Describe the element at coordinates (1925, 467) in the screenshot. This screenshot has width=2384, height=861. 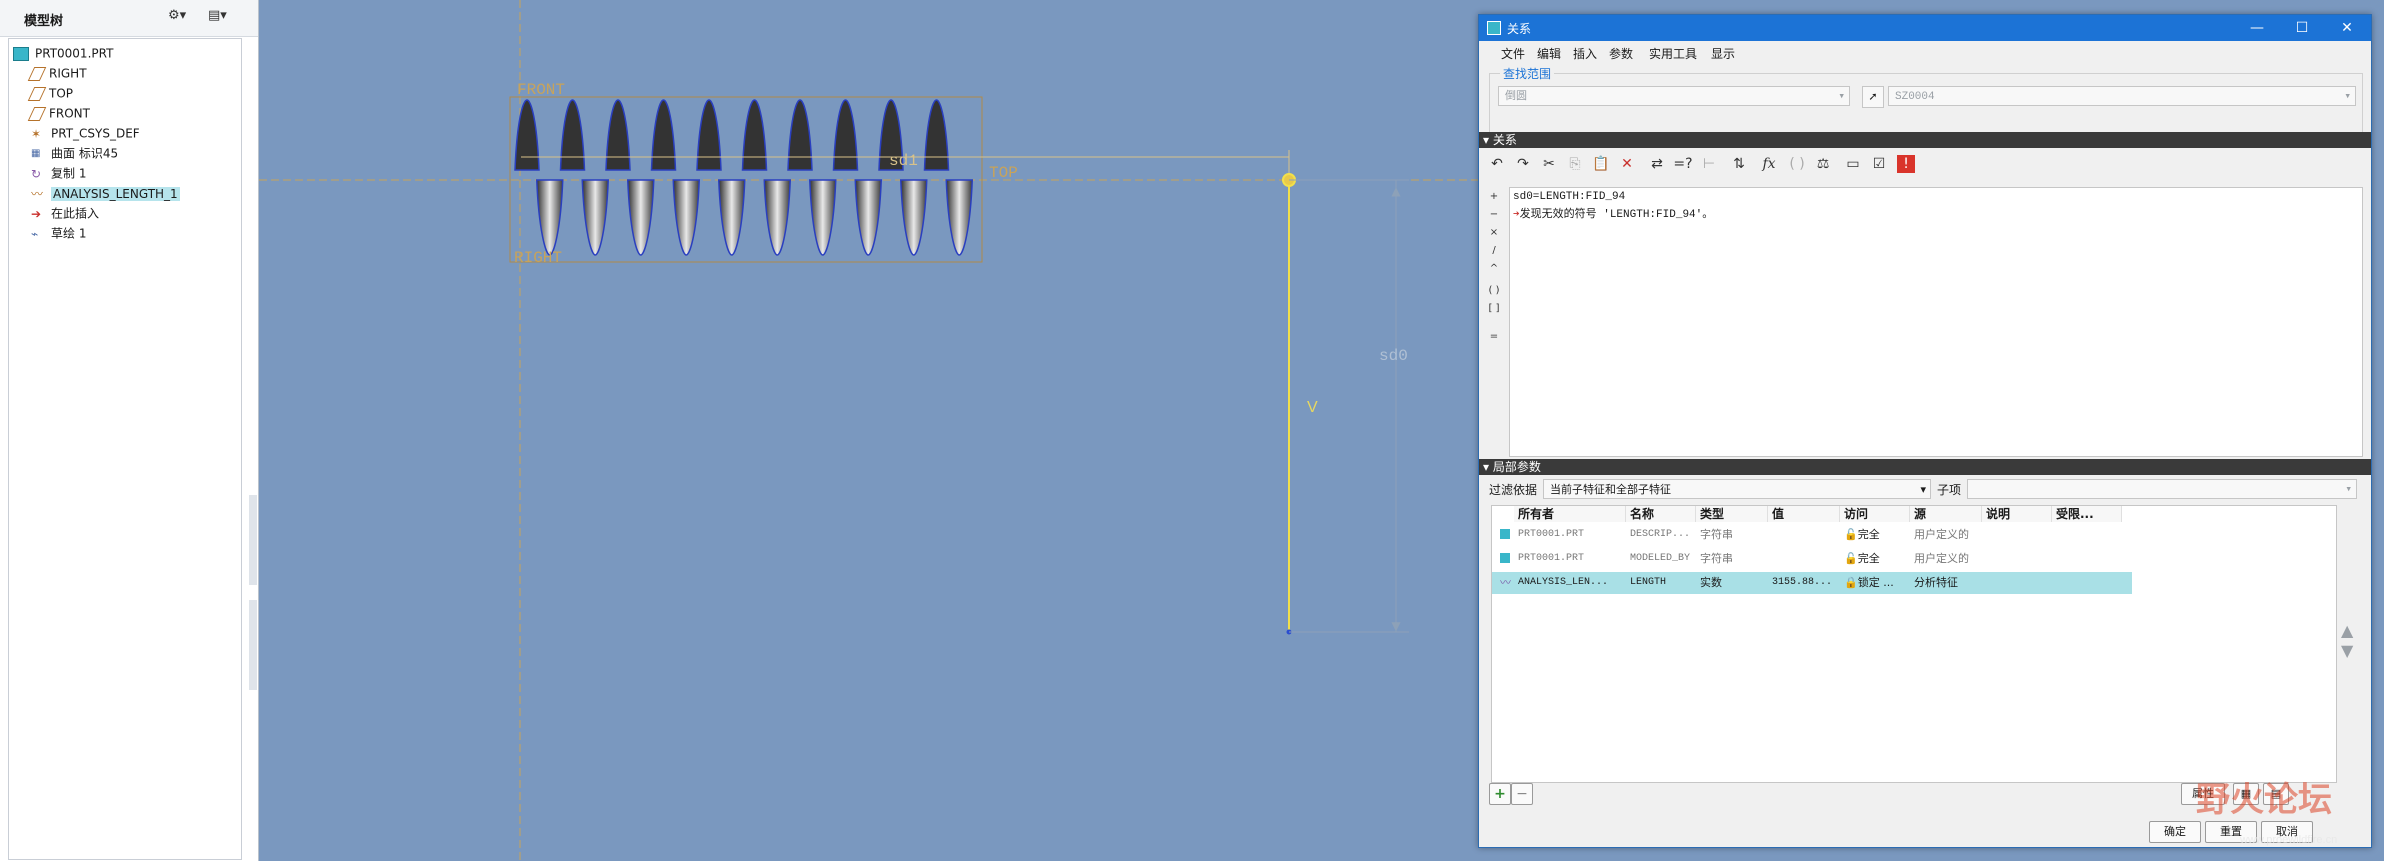
I see `local-params-section-header: ▾ 局部参数` at that location.